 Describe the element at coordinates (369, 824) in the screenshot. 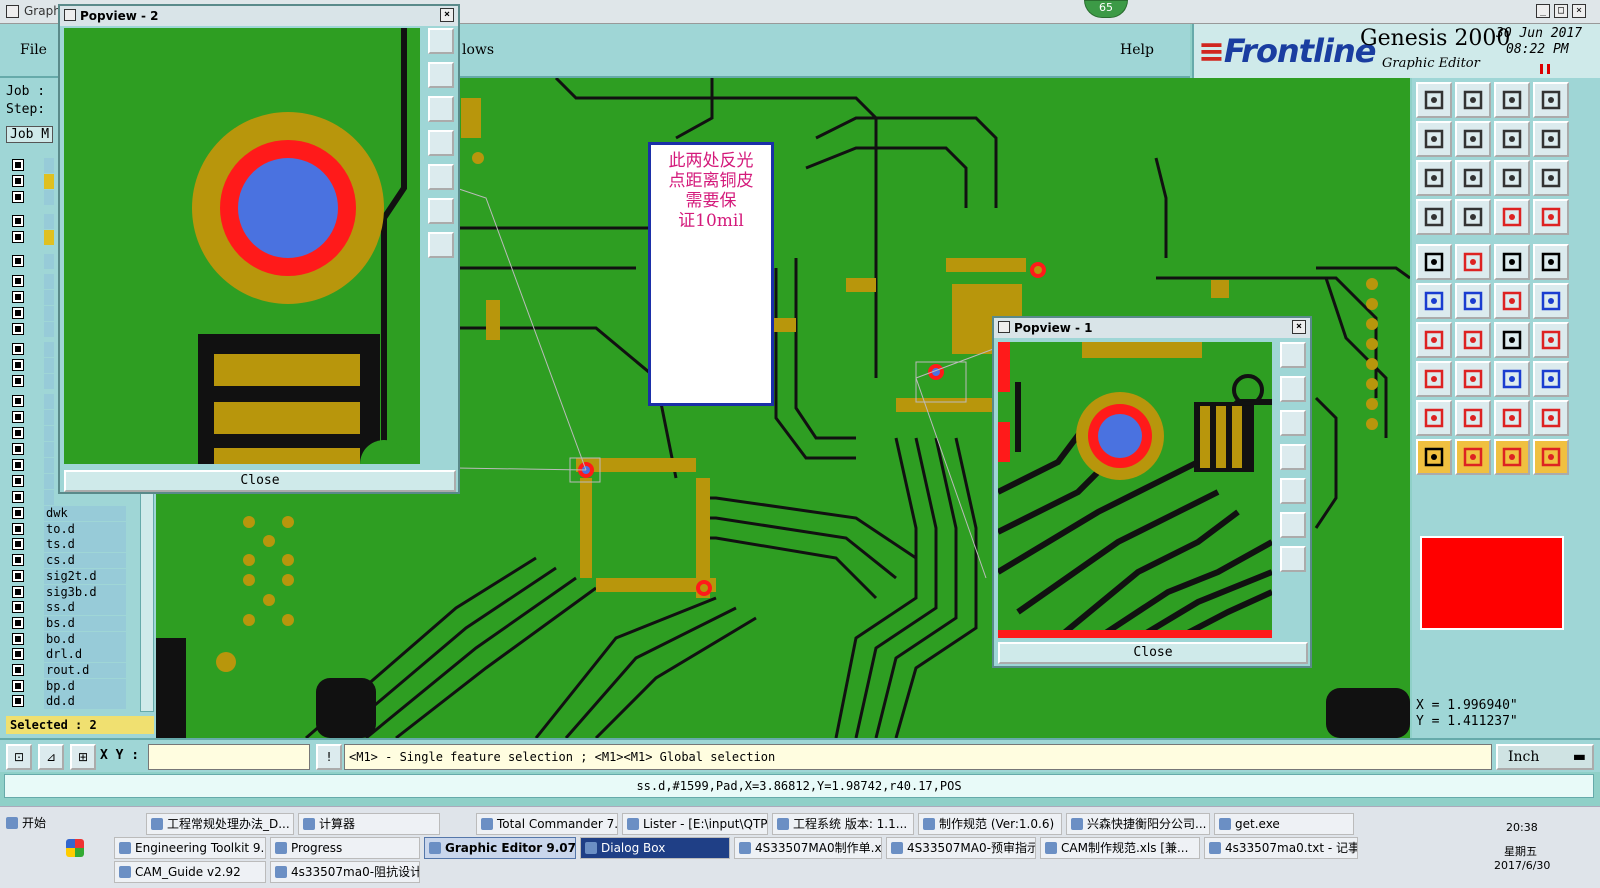

I see `taskbar-item: 计算器` at that location.